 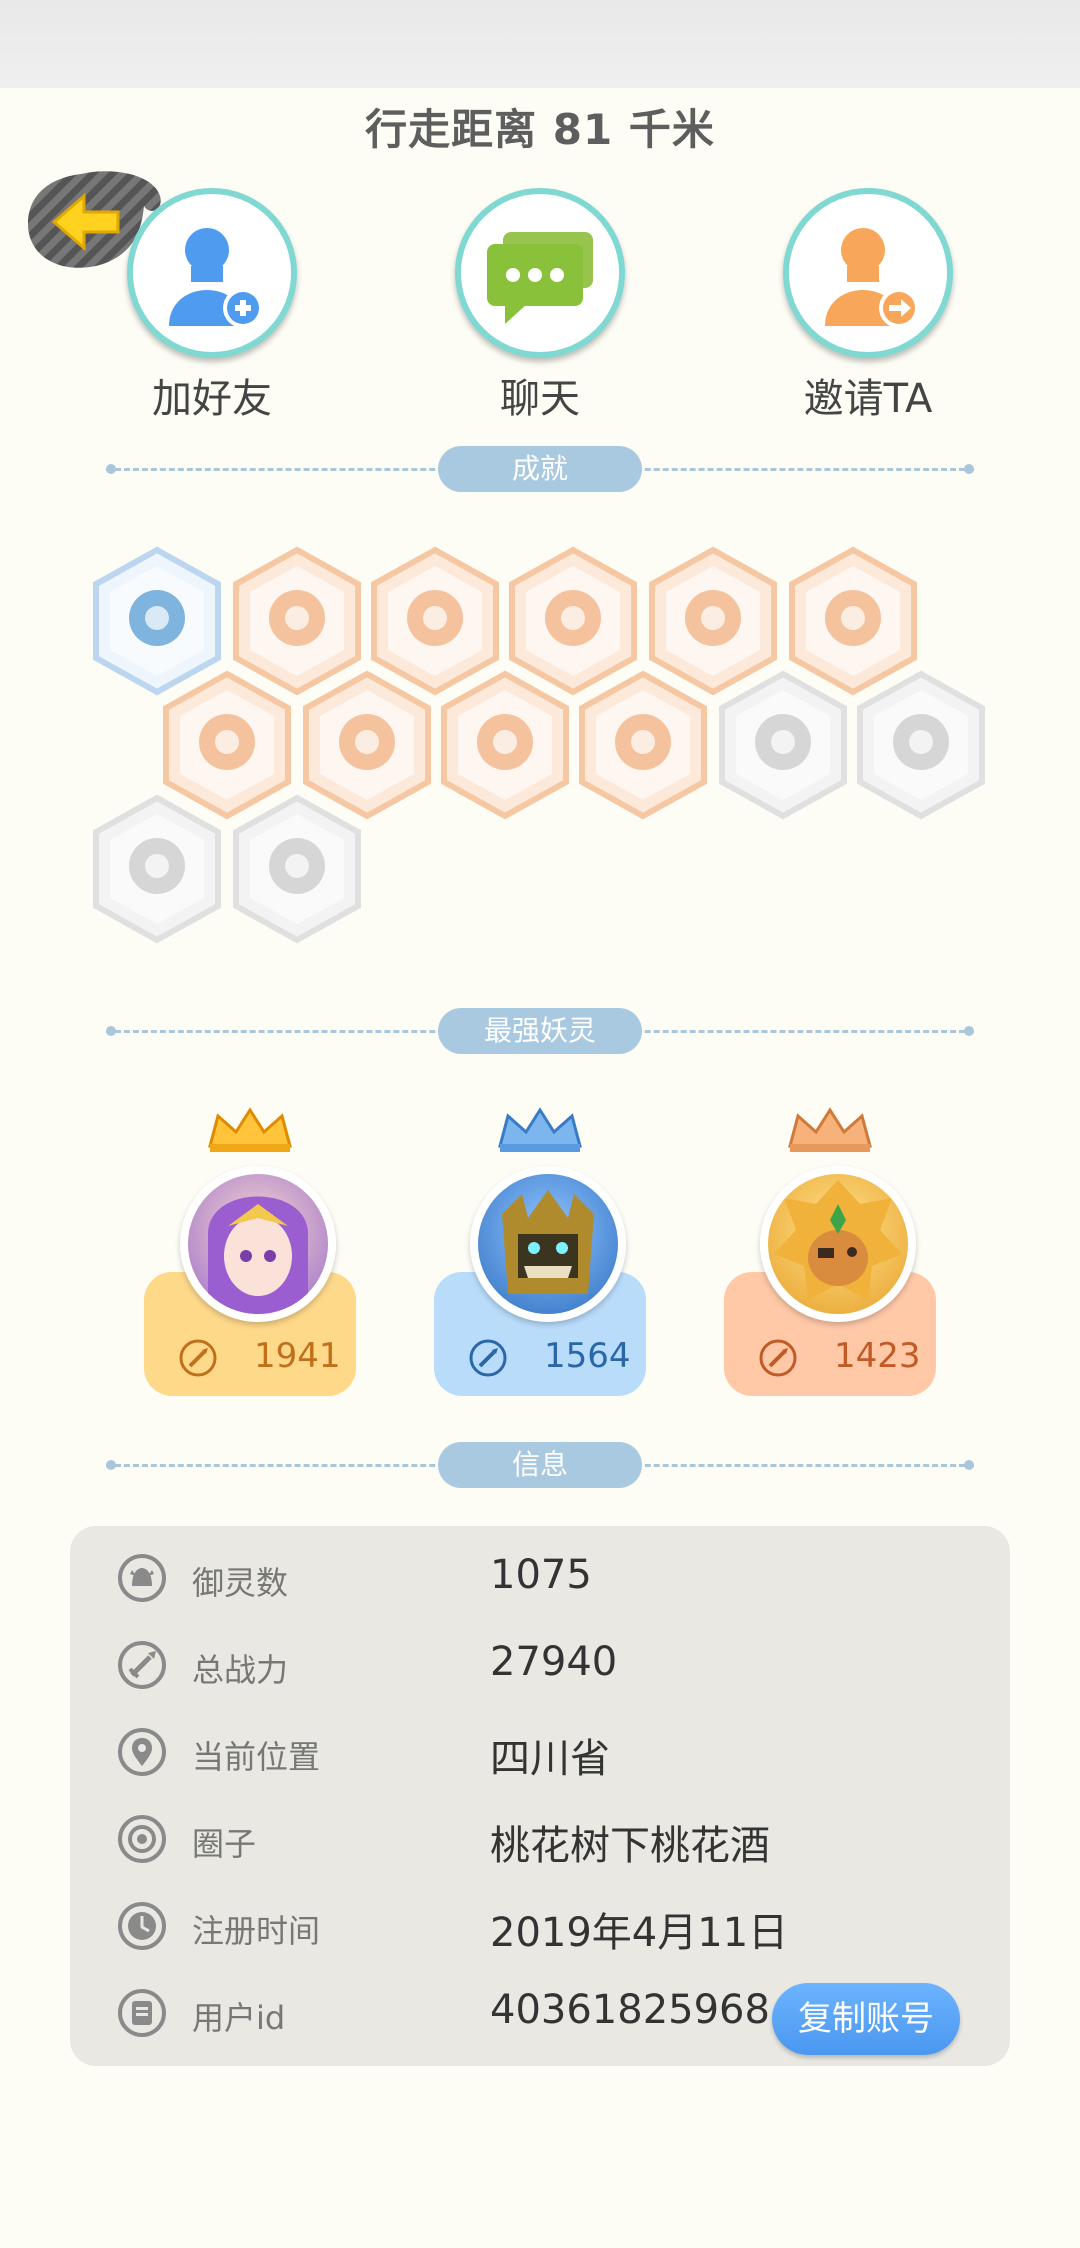 I want to click on info-value: 四川省, so click(x=550, y=1759).